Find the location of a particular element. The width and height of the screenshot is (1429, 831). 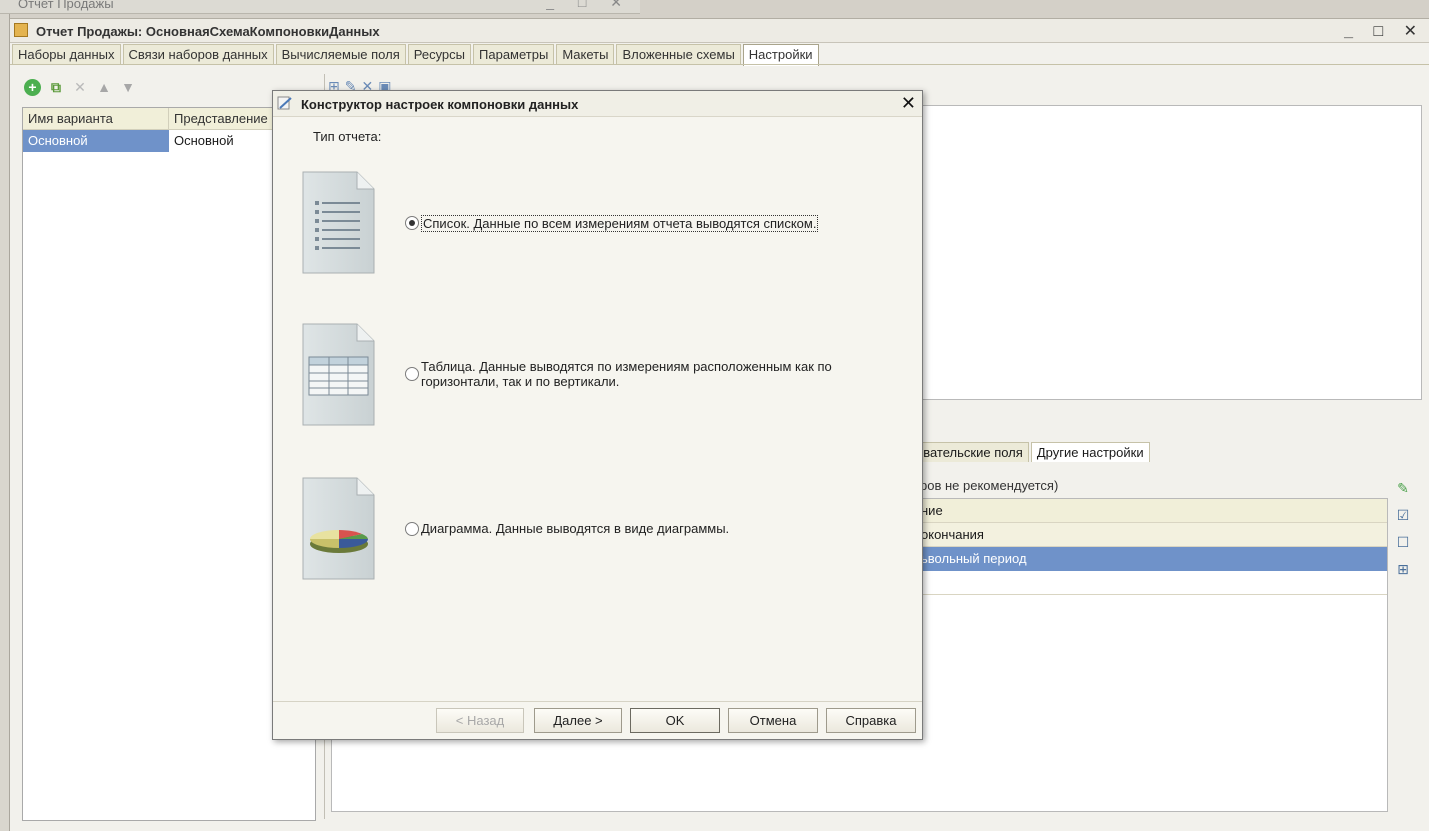

background-window-title: Отчет Продажы is located at coordinates (66, 5).